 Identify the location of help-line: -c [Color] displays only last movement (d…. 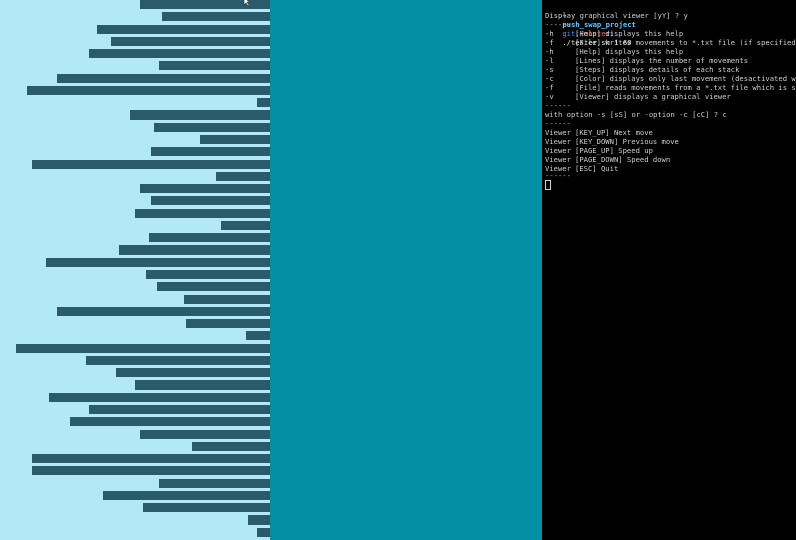
(670, 78).